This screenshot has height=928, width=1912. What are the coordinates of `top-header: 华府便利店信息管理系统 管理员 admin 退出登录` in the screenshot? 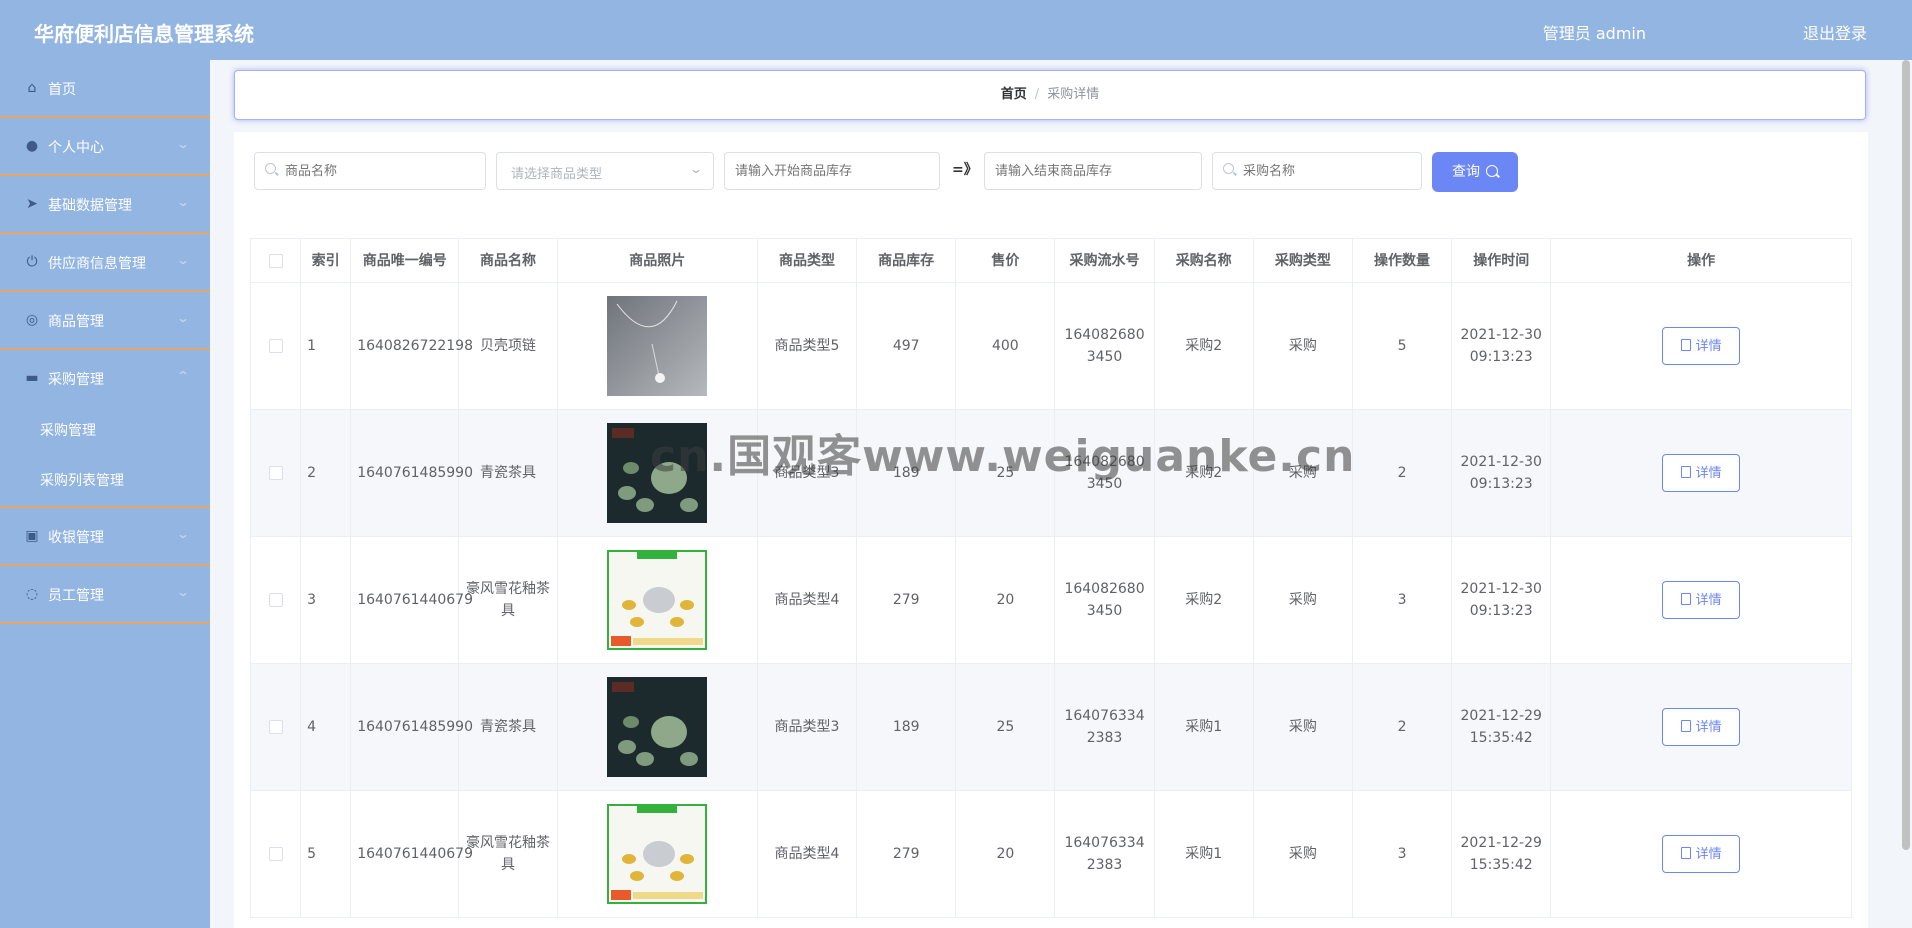 It's located at (956, 30).